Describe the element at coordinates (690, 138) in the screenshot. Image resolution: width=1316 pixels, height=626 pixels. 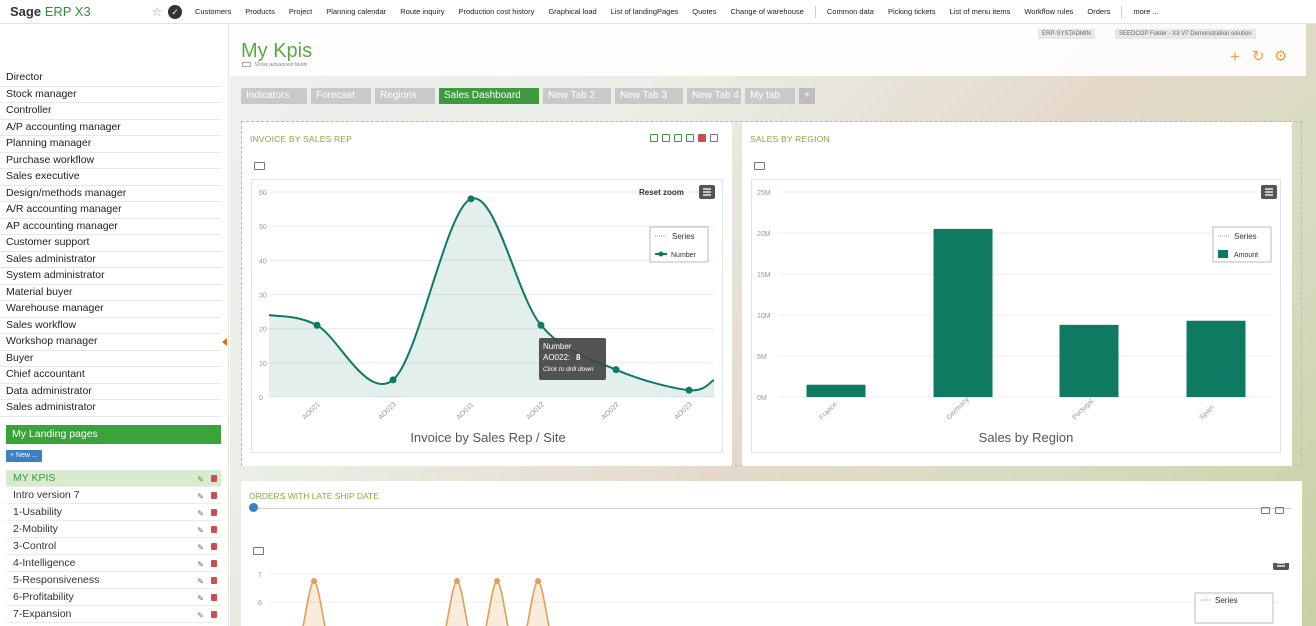
I see `copy-icon` at that location.